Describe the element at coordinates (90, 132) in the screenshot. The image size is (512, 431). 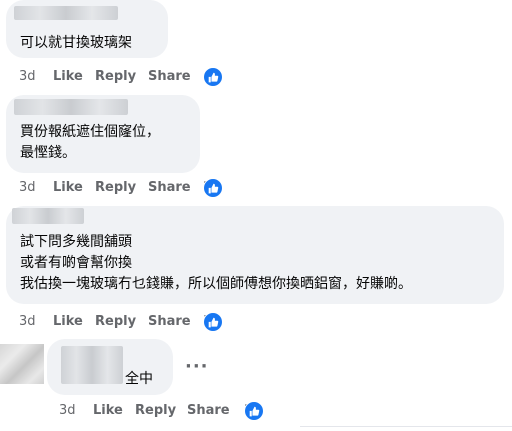
I see `comment-text-line: 買份報紙遮住個窿位，` at that location.